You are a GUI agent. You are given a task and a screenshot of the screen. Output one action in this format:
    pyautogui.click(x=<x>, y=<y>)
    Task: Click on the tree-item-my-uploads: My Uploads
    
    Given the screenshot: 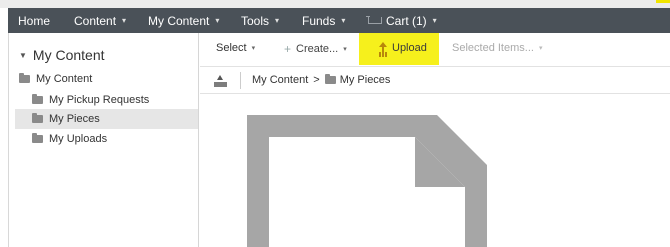 What is the action you would take?
    pyautogui.click(x=69, y=139)
    